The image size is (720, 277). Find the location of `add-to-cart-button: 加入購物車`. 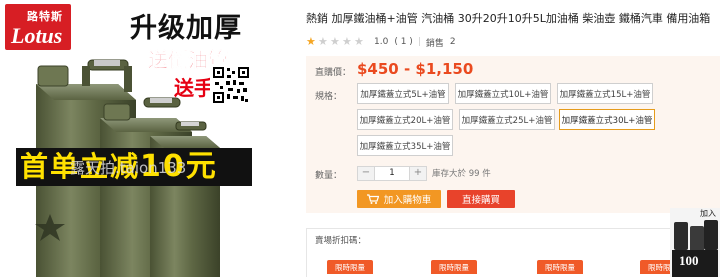

add-to-cart-button: 加入購物車 is located at coordinates (399, 199).